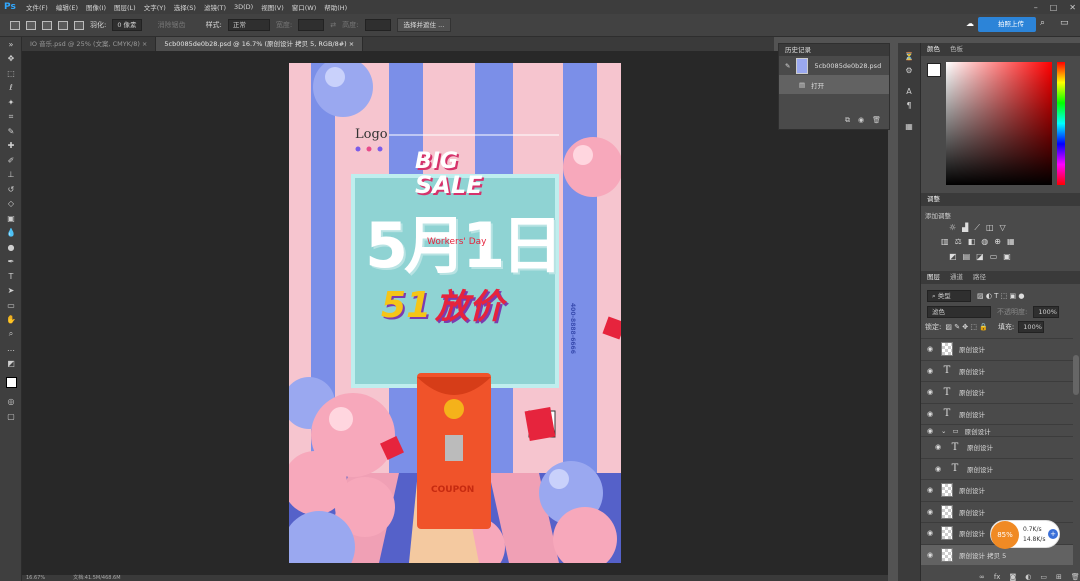 The image size is (1080, 581). Describe the element at coordinates (952, 228) in the screenshot. I see `brightness-icon: ☼` at that location.